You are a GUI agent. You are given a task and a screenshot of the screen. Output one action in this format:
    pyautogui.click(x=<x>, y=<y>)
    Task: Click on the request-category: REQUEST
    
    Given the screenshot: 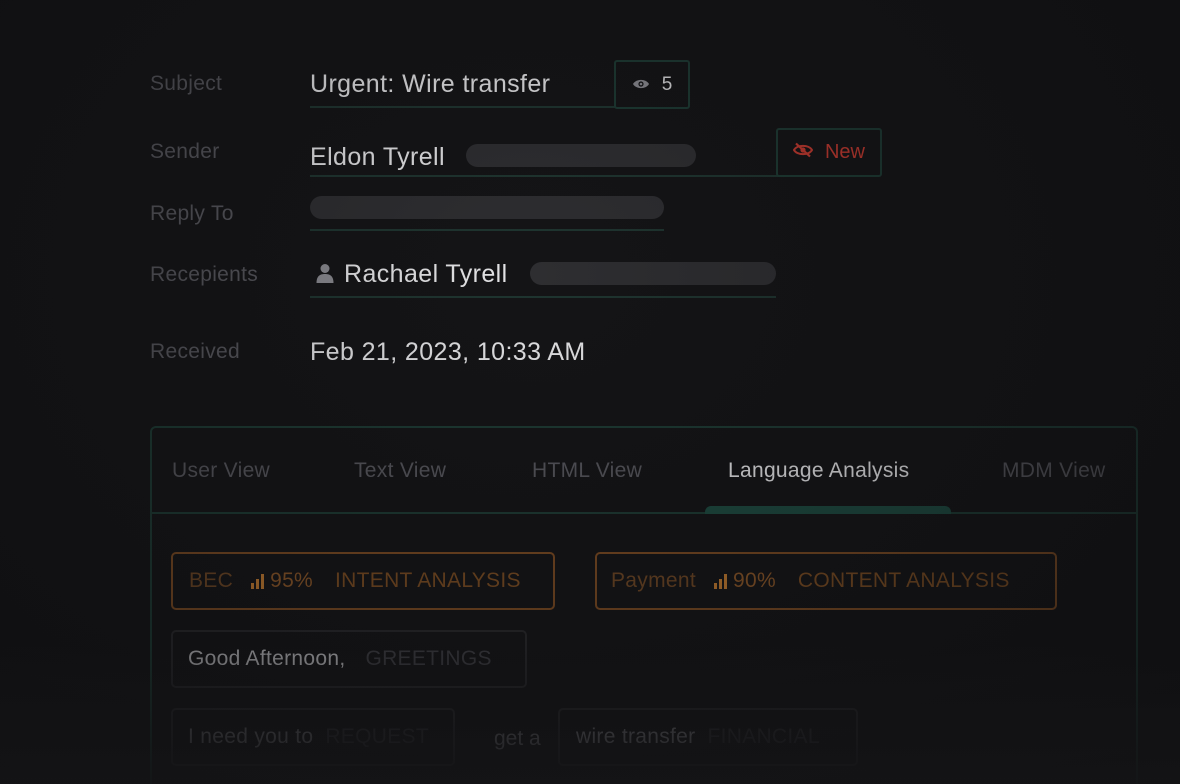 What is the action you would take?
    pyautogui.click(x=377, y=736)
    